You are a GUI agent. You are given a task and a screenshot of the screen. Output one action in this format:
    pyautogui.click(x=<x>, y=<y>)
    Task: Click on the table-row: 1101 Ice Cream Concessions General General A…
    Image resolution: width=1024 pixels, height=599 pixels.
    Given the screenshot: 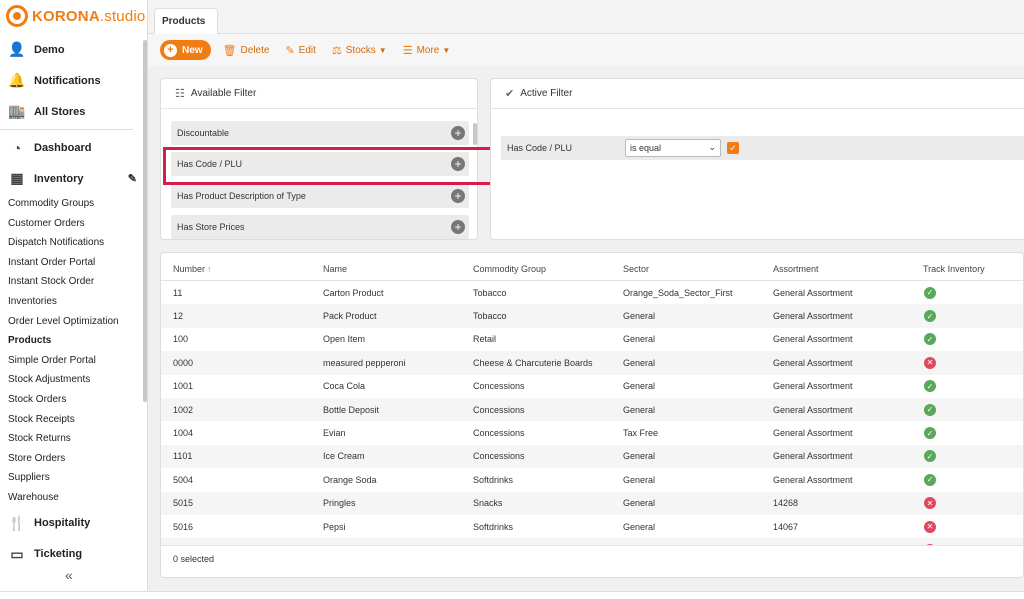 What is the action you would take?
    pyautogui.click(x=592, y=456)
    